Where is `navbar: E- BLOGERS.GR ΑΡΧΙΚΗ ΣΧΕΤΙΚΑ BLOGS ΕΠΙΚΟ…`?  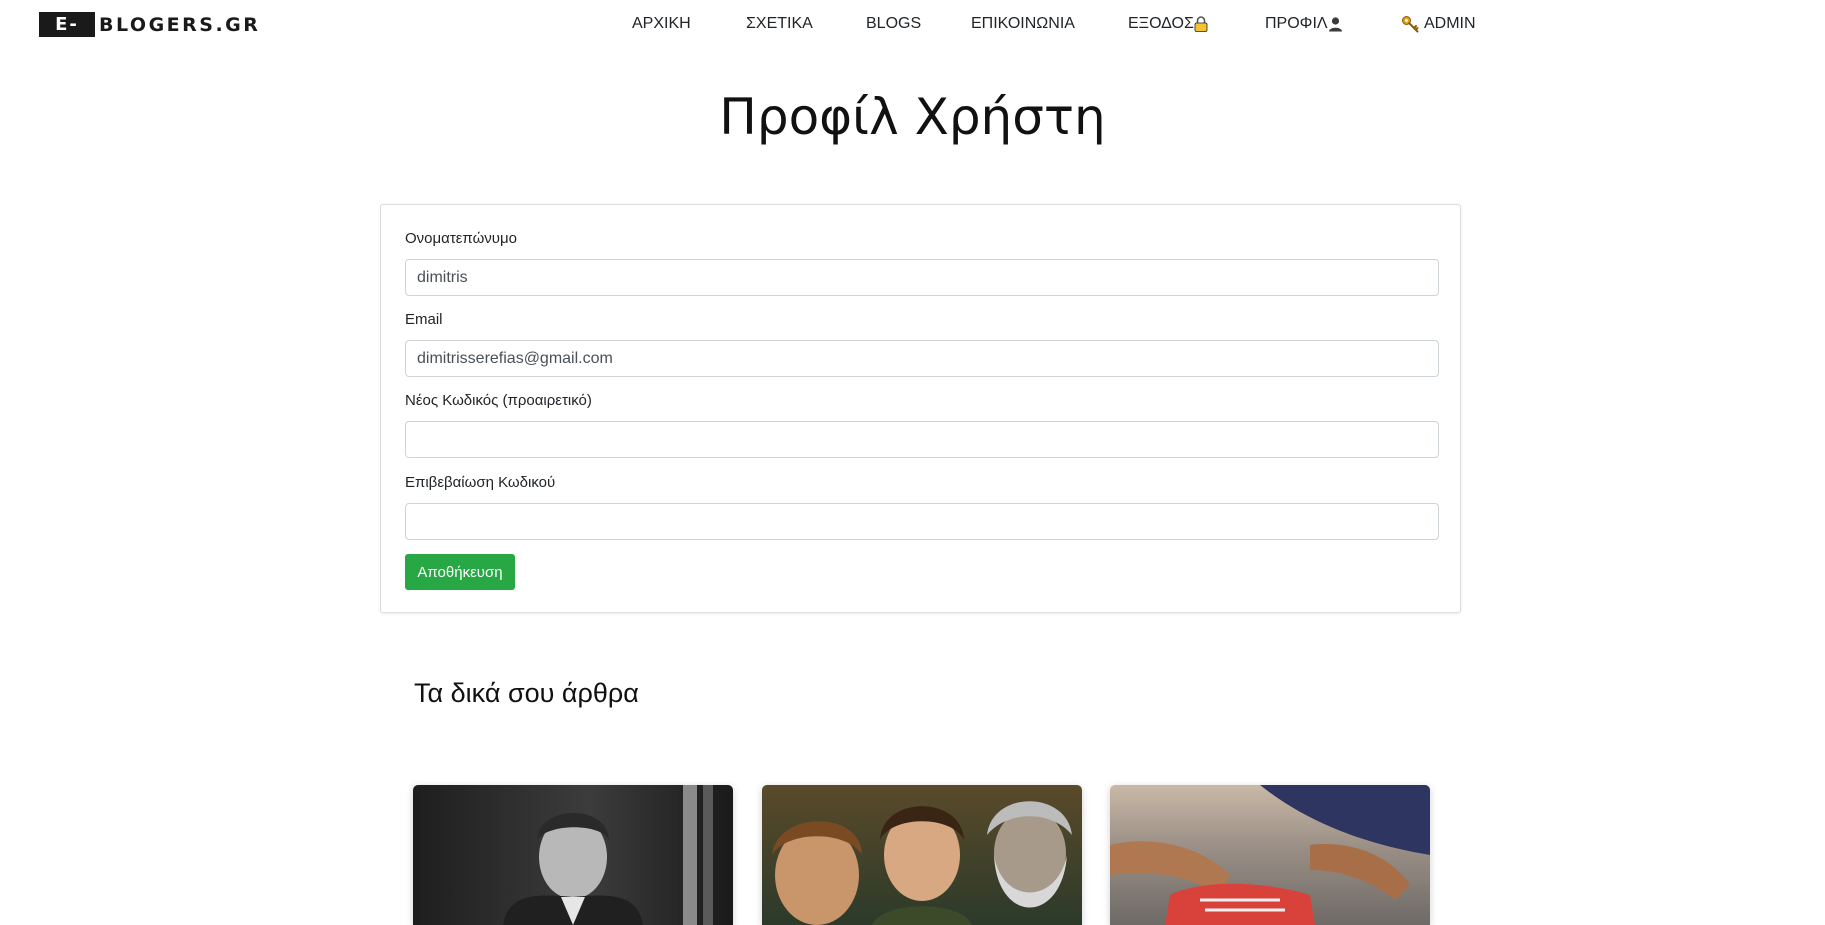 navbar: E- BLOGERS.GR ΑΡΧΙΚΗ ΣΧΕΤΙΚΑ BLOGS ΕΠΙΚΟ… is located at coordinates (912, 25).